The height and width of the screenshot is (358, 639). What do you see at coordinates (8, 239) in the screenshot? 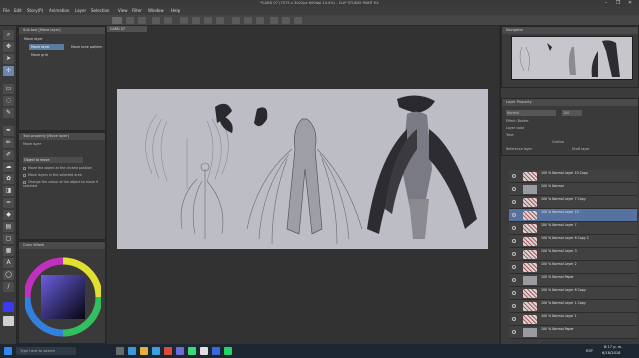
I see `figure-tool-icon: ▢` at bounding box center [8, 239].